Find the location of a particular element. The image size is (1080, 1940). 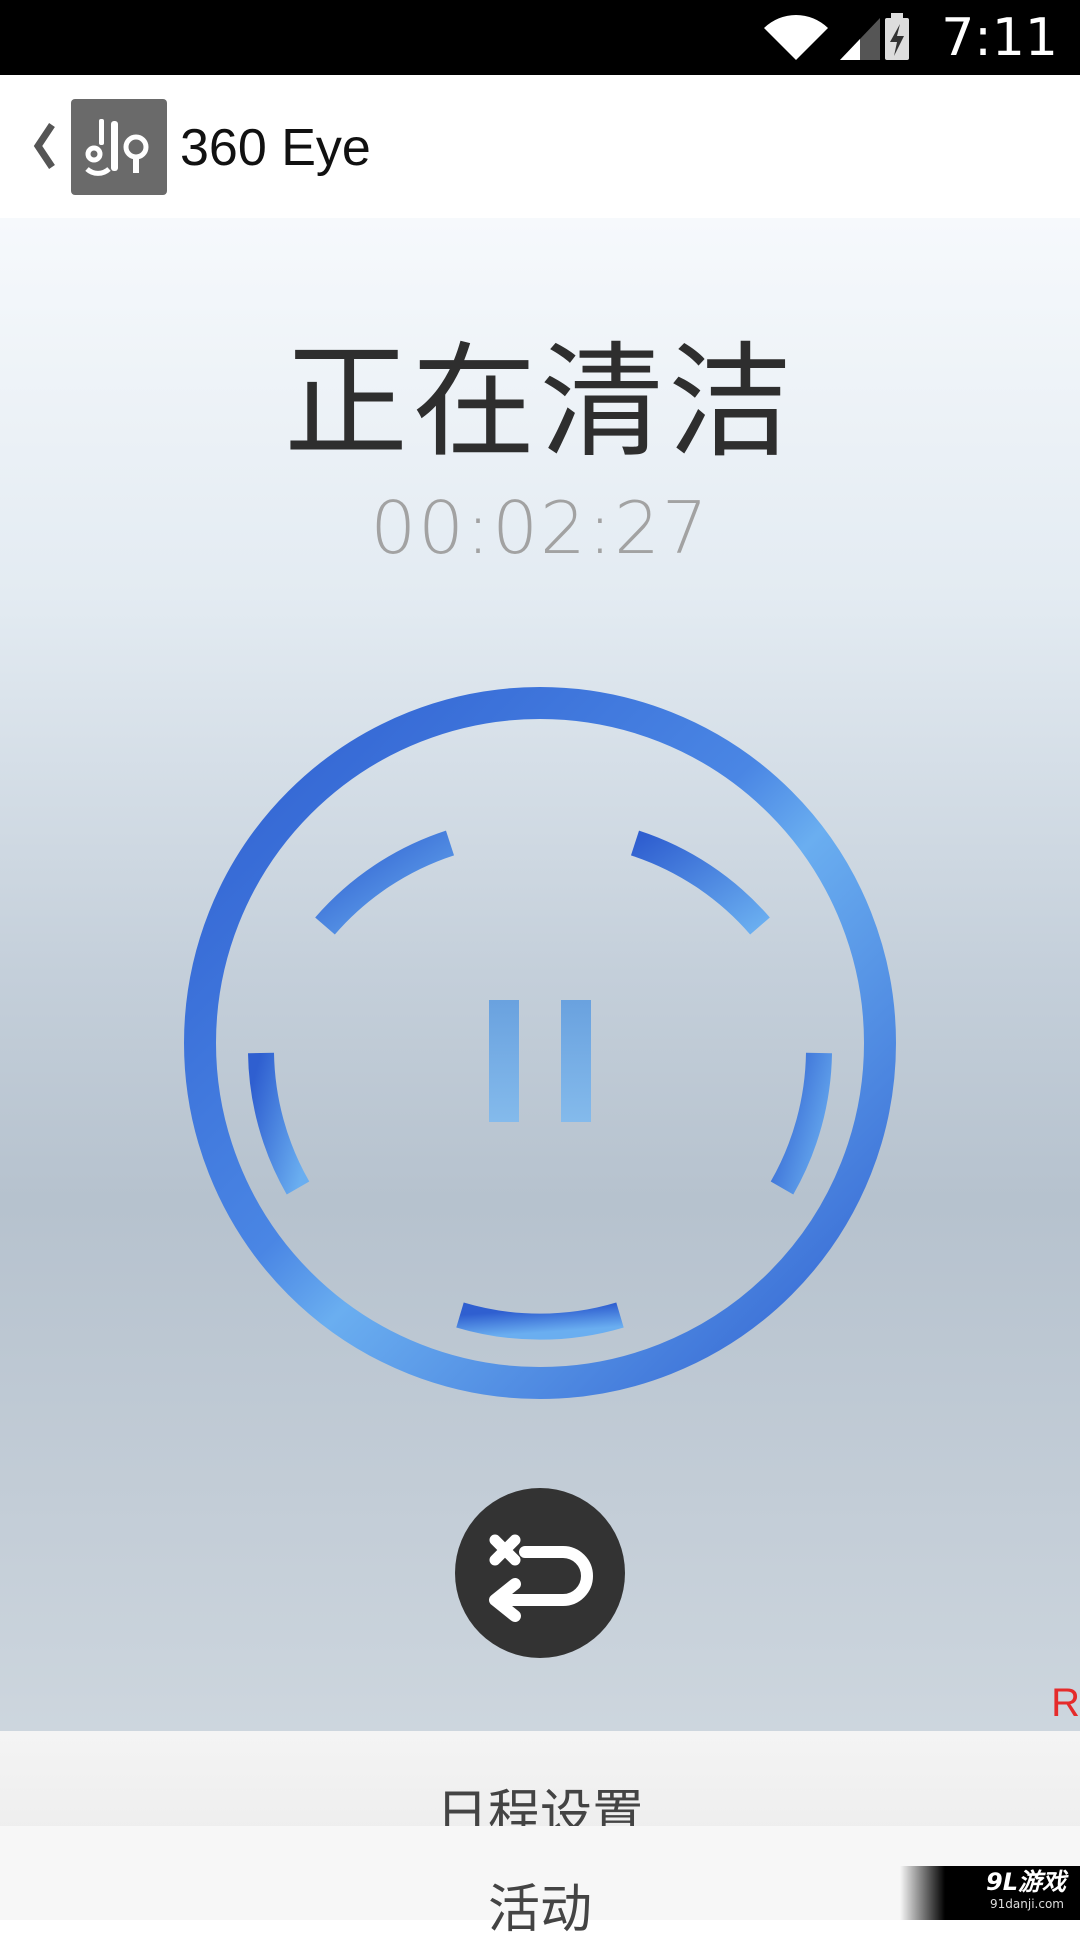

edge-text: R is located at coordinates (1065, 1703).